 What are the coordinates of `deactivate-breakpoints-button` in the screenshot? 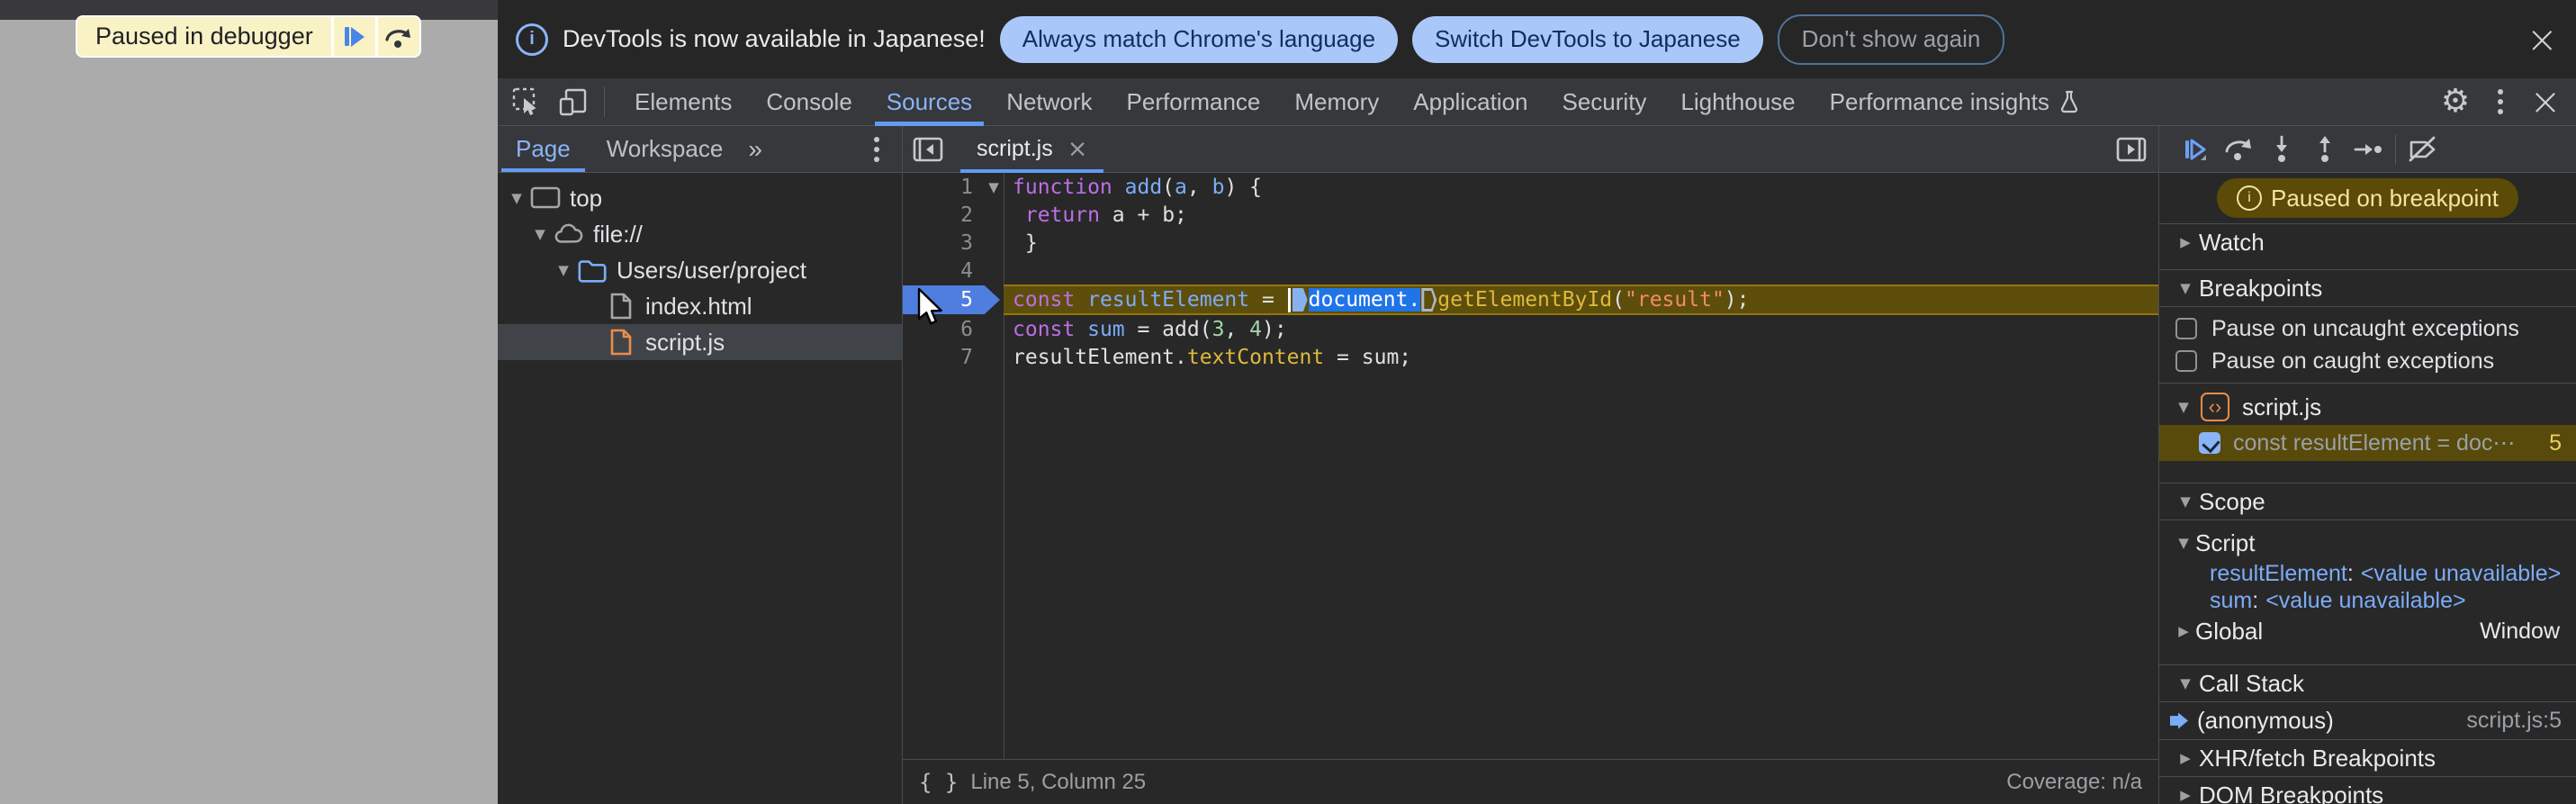 It's located at (2423, 149).